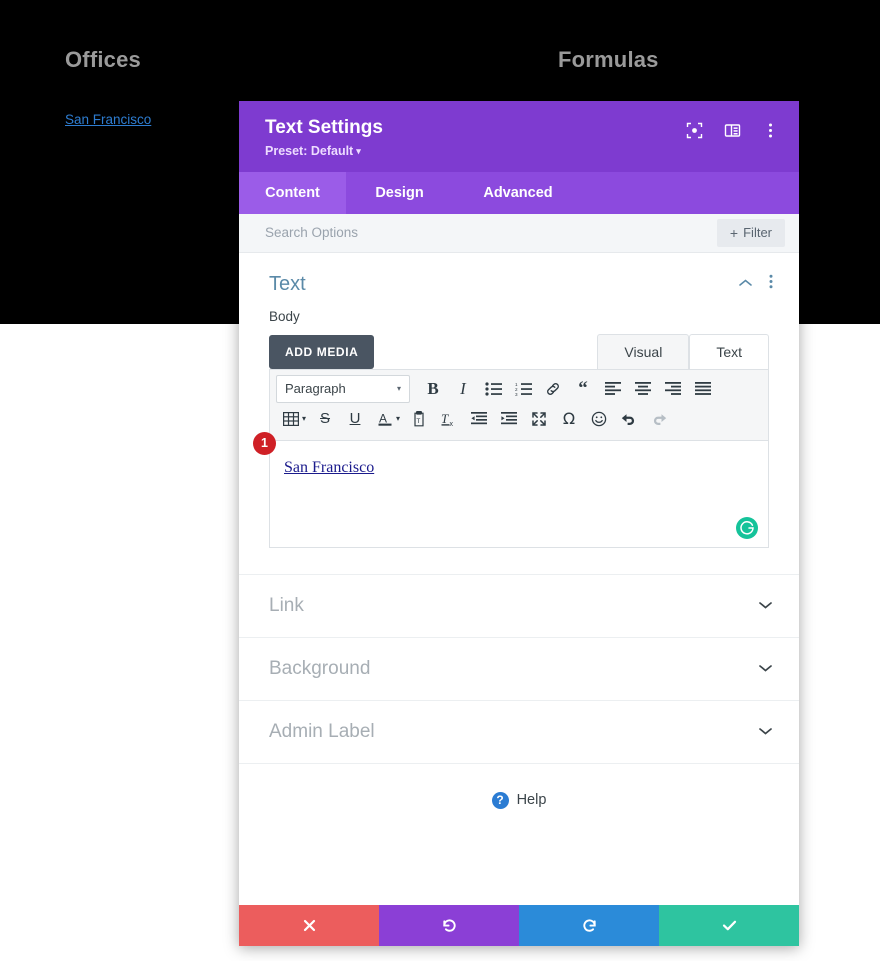 The image size is (880, 961). I want to click on outdent-icon, so click(479, 419).